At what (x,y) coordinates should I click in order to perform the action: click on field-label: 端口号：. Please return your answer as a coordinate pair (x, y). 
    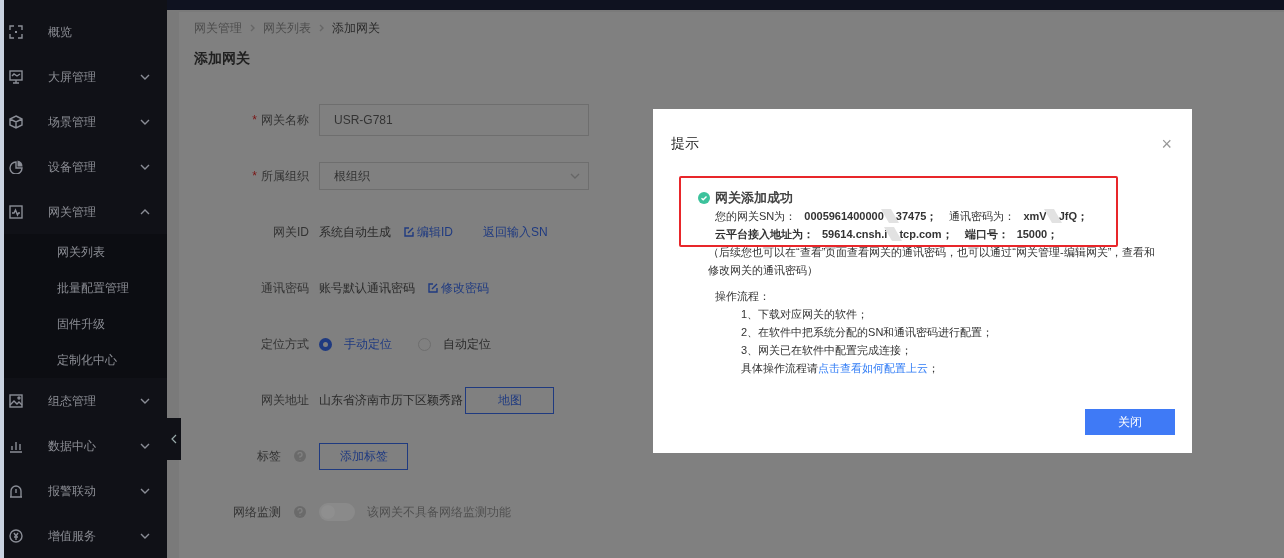
    Looking at the image, I should click on (986, 234).